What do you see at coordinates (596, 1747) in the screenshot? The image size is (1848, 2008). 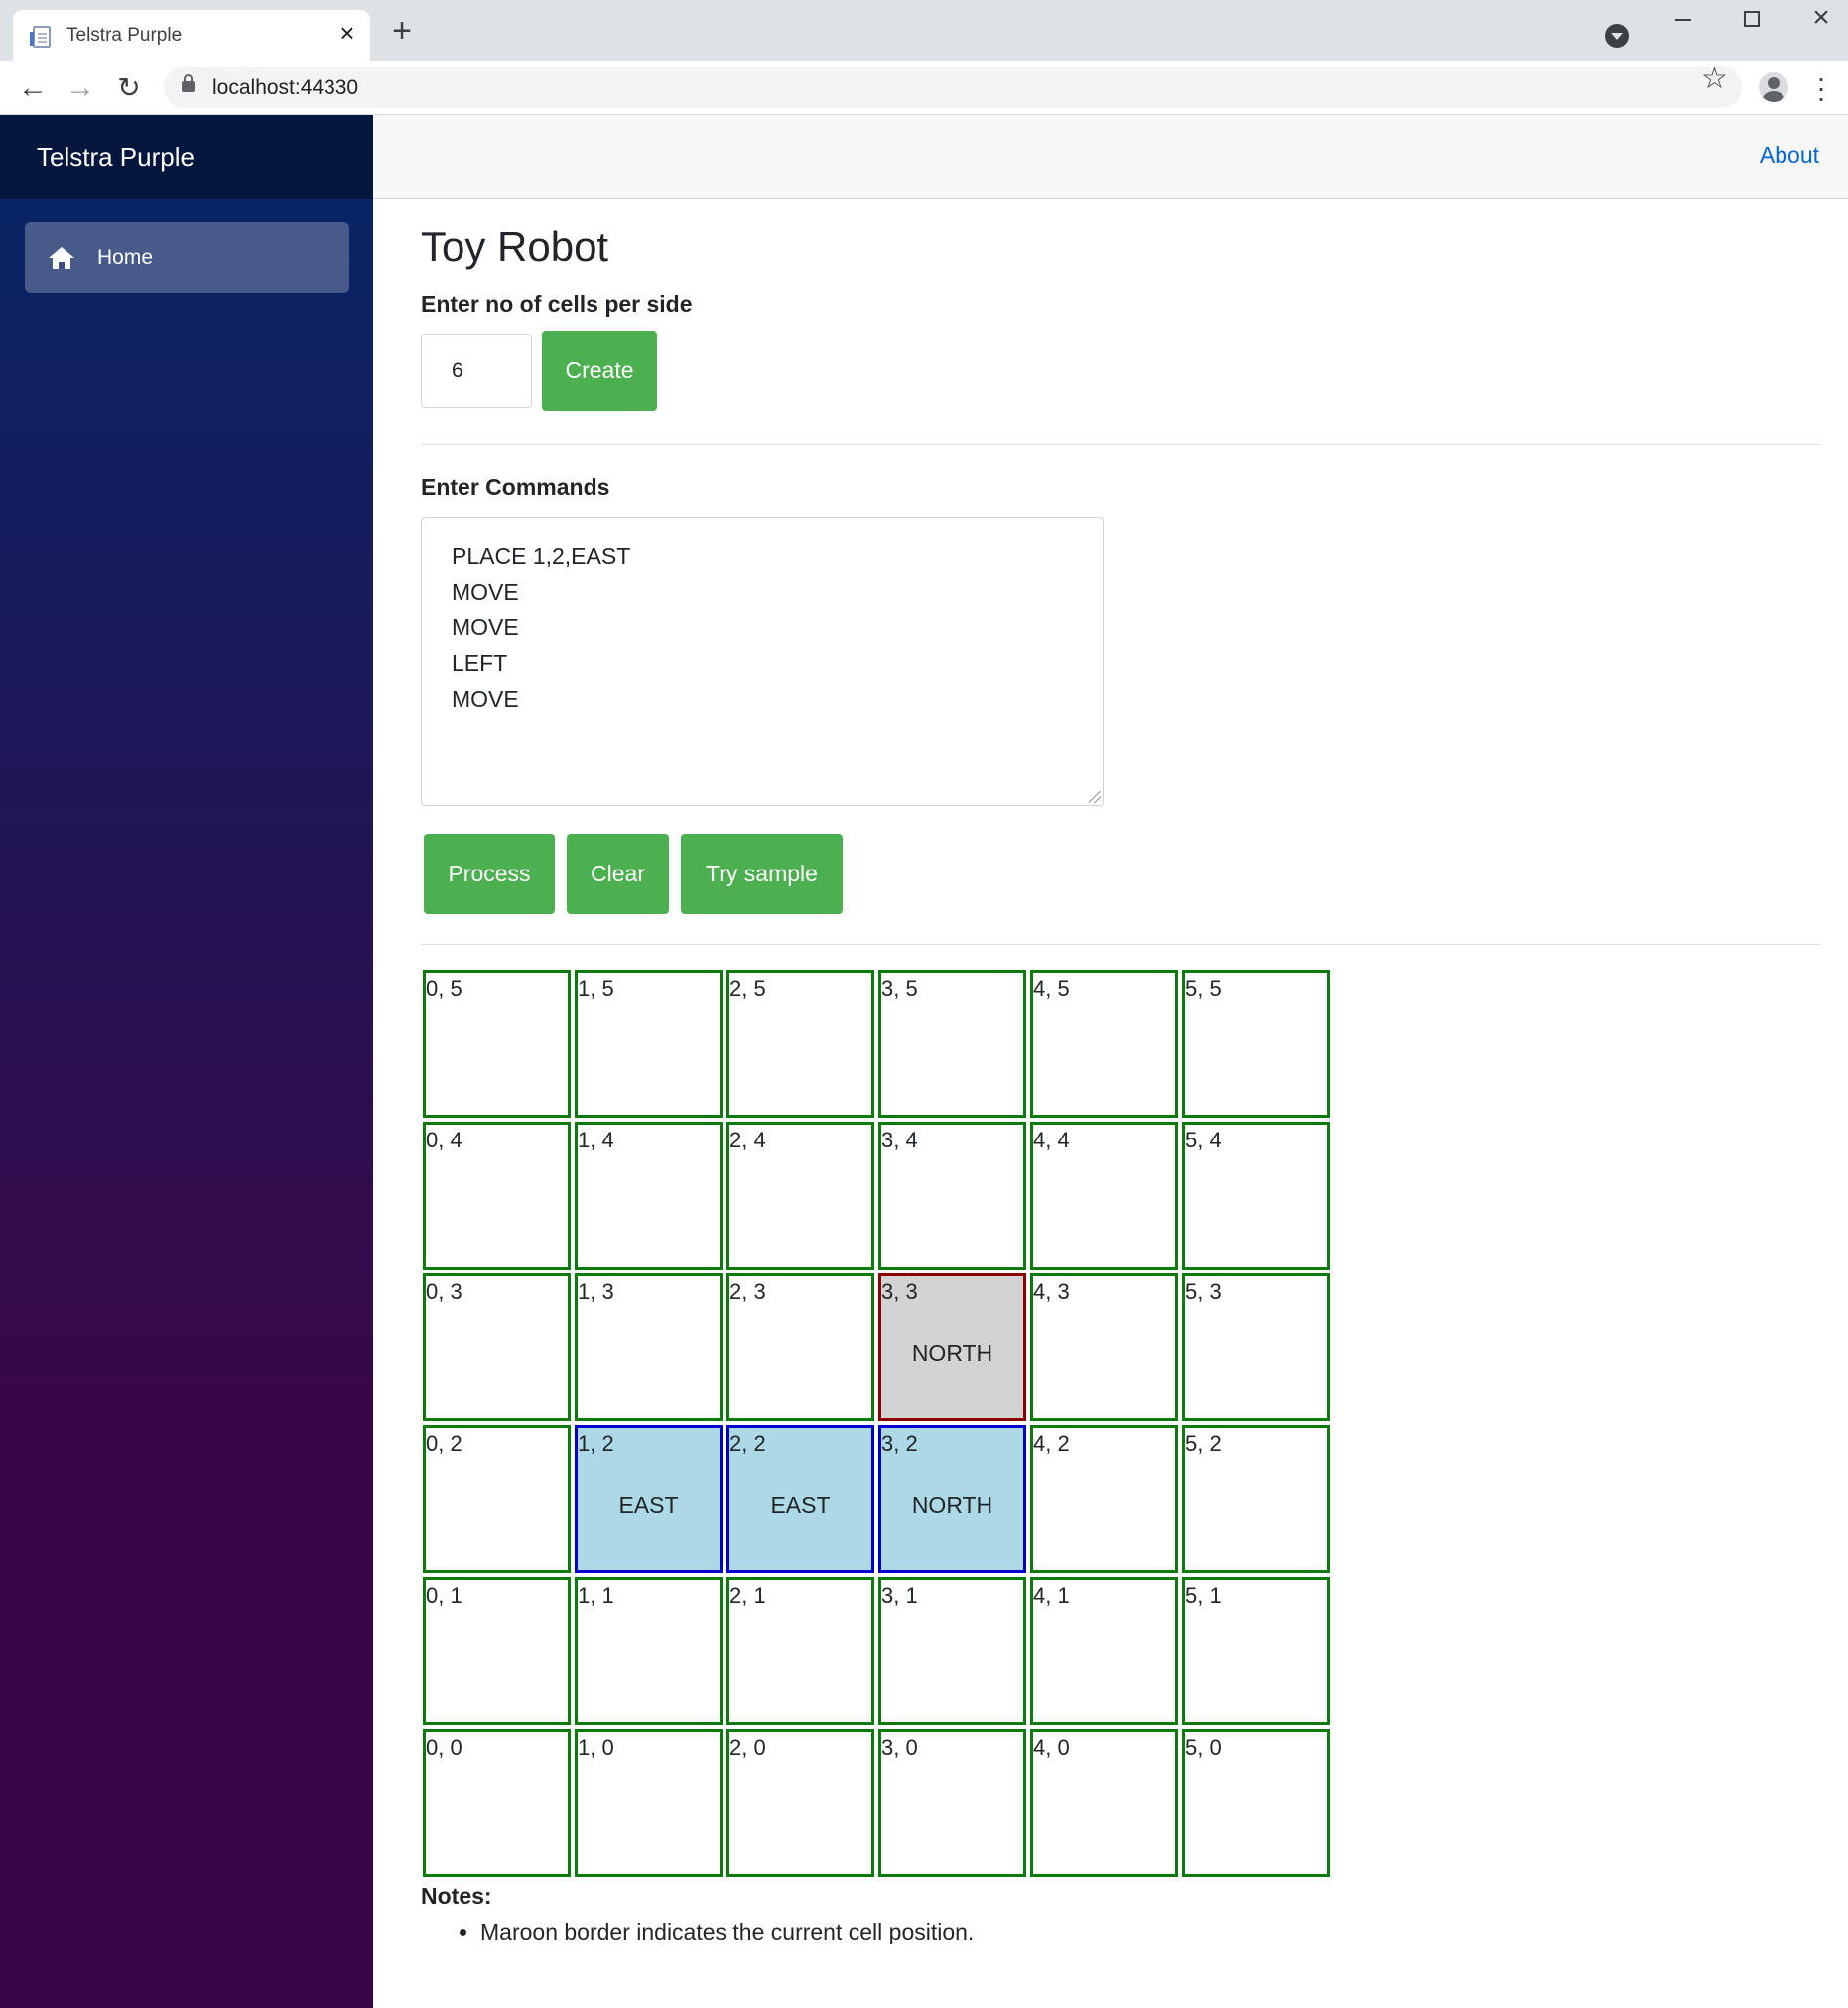 I see `cell-coordinate: 1, 0` at bounding box center [596, 1747].